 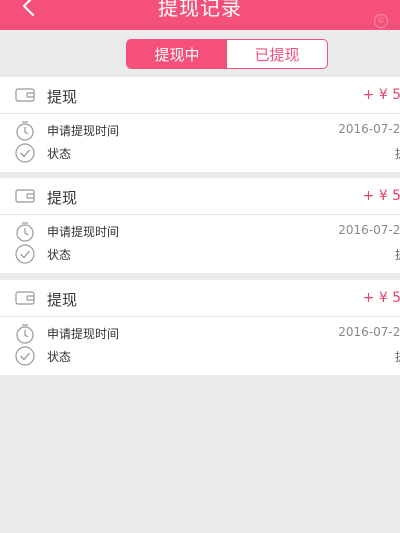 I want to click on tab-switcher: 提现中 已提现, so click(x=227, y=54).